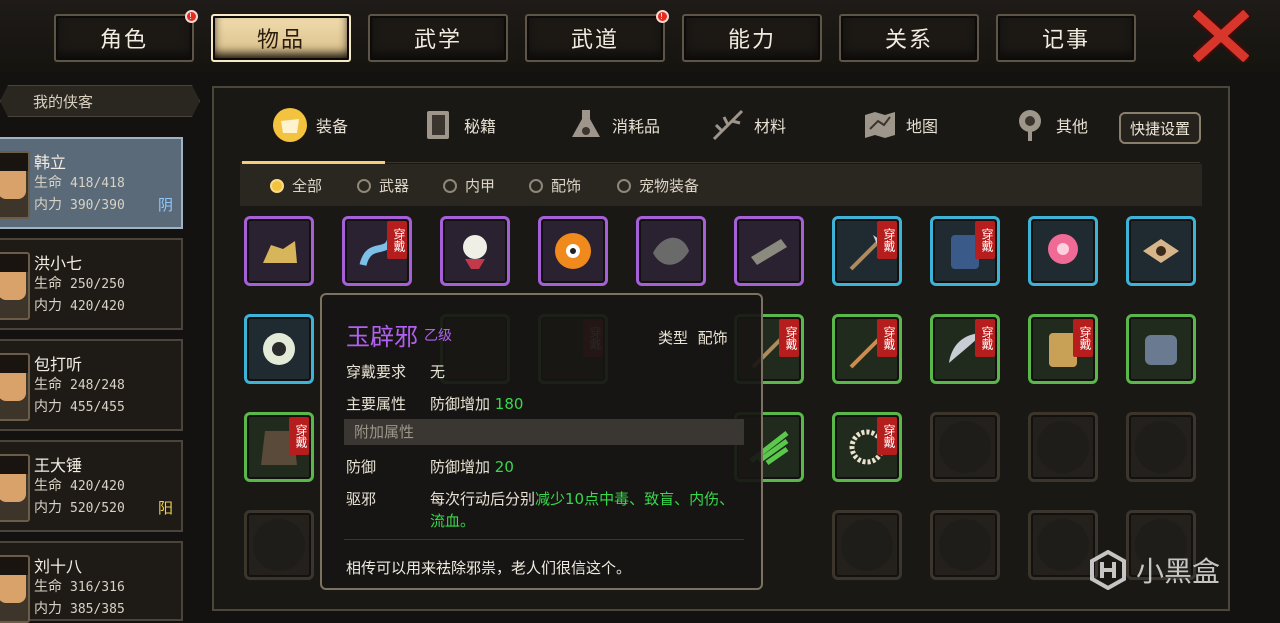  I want to click on watermark: 小黑盒, so click(1154, 570).